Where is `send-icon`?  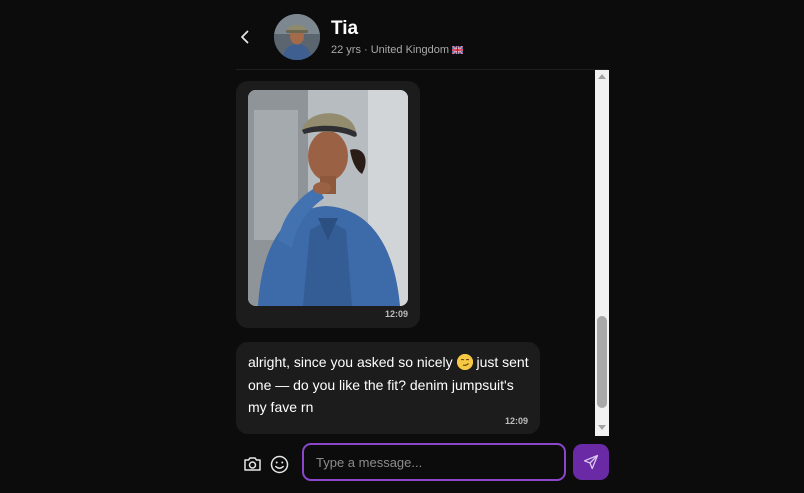
send-icon is located at coordinates (591, 462).